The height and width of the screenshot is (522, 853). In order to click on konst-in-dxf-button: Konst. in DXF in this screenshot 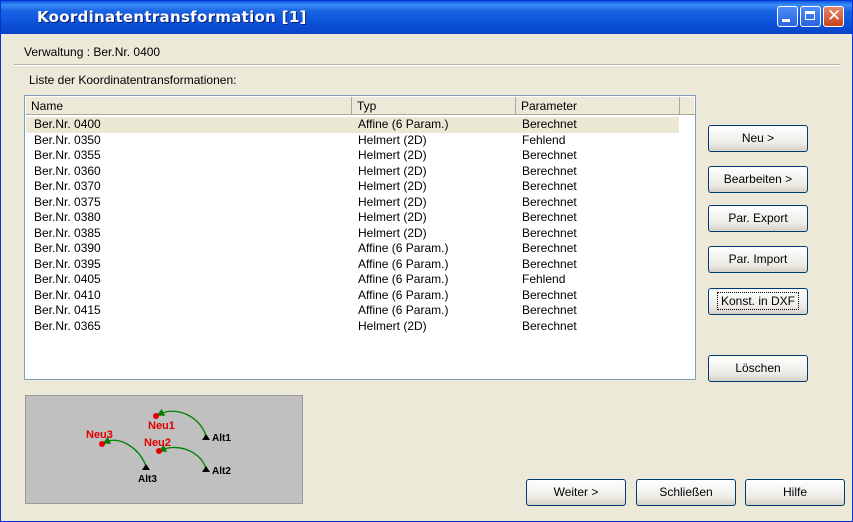, I will do `click(758, 301)`.